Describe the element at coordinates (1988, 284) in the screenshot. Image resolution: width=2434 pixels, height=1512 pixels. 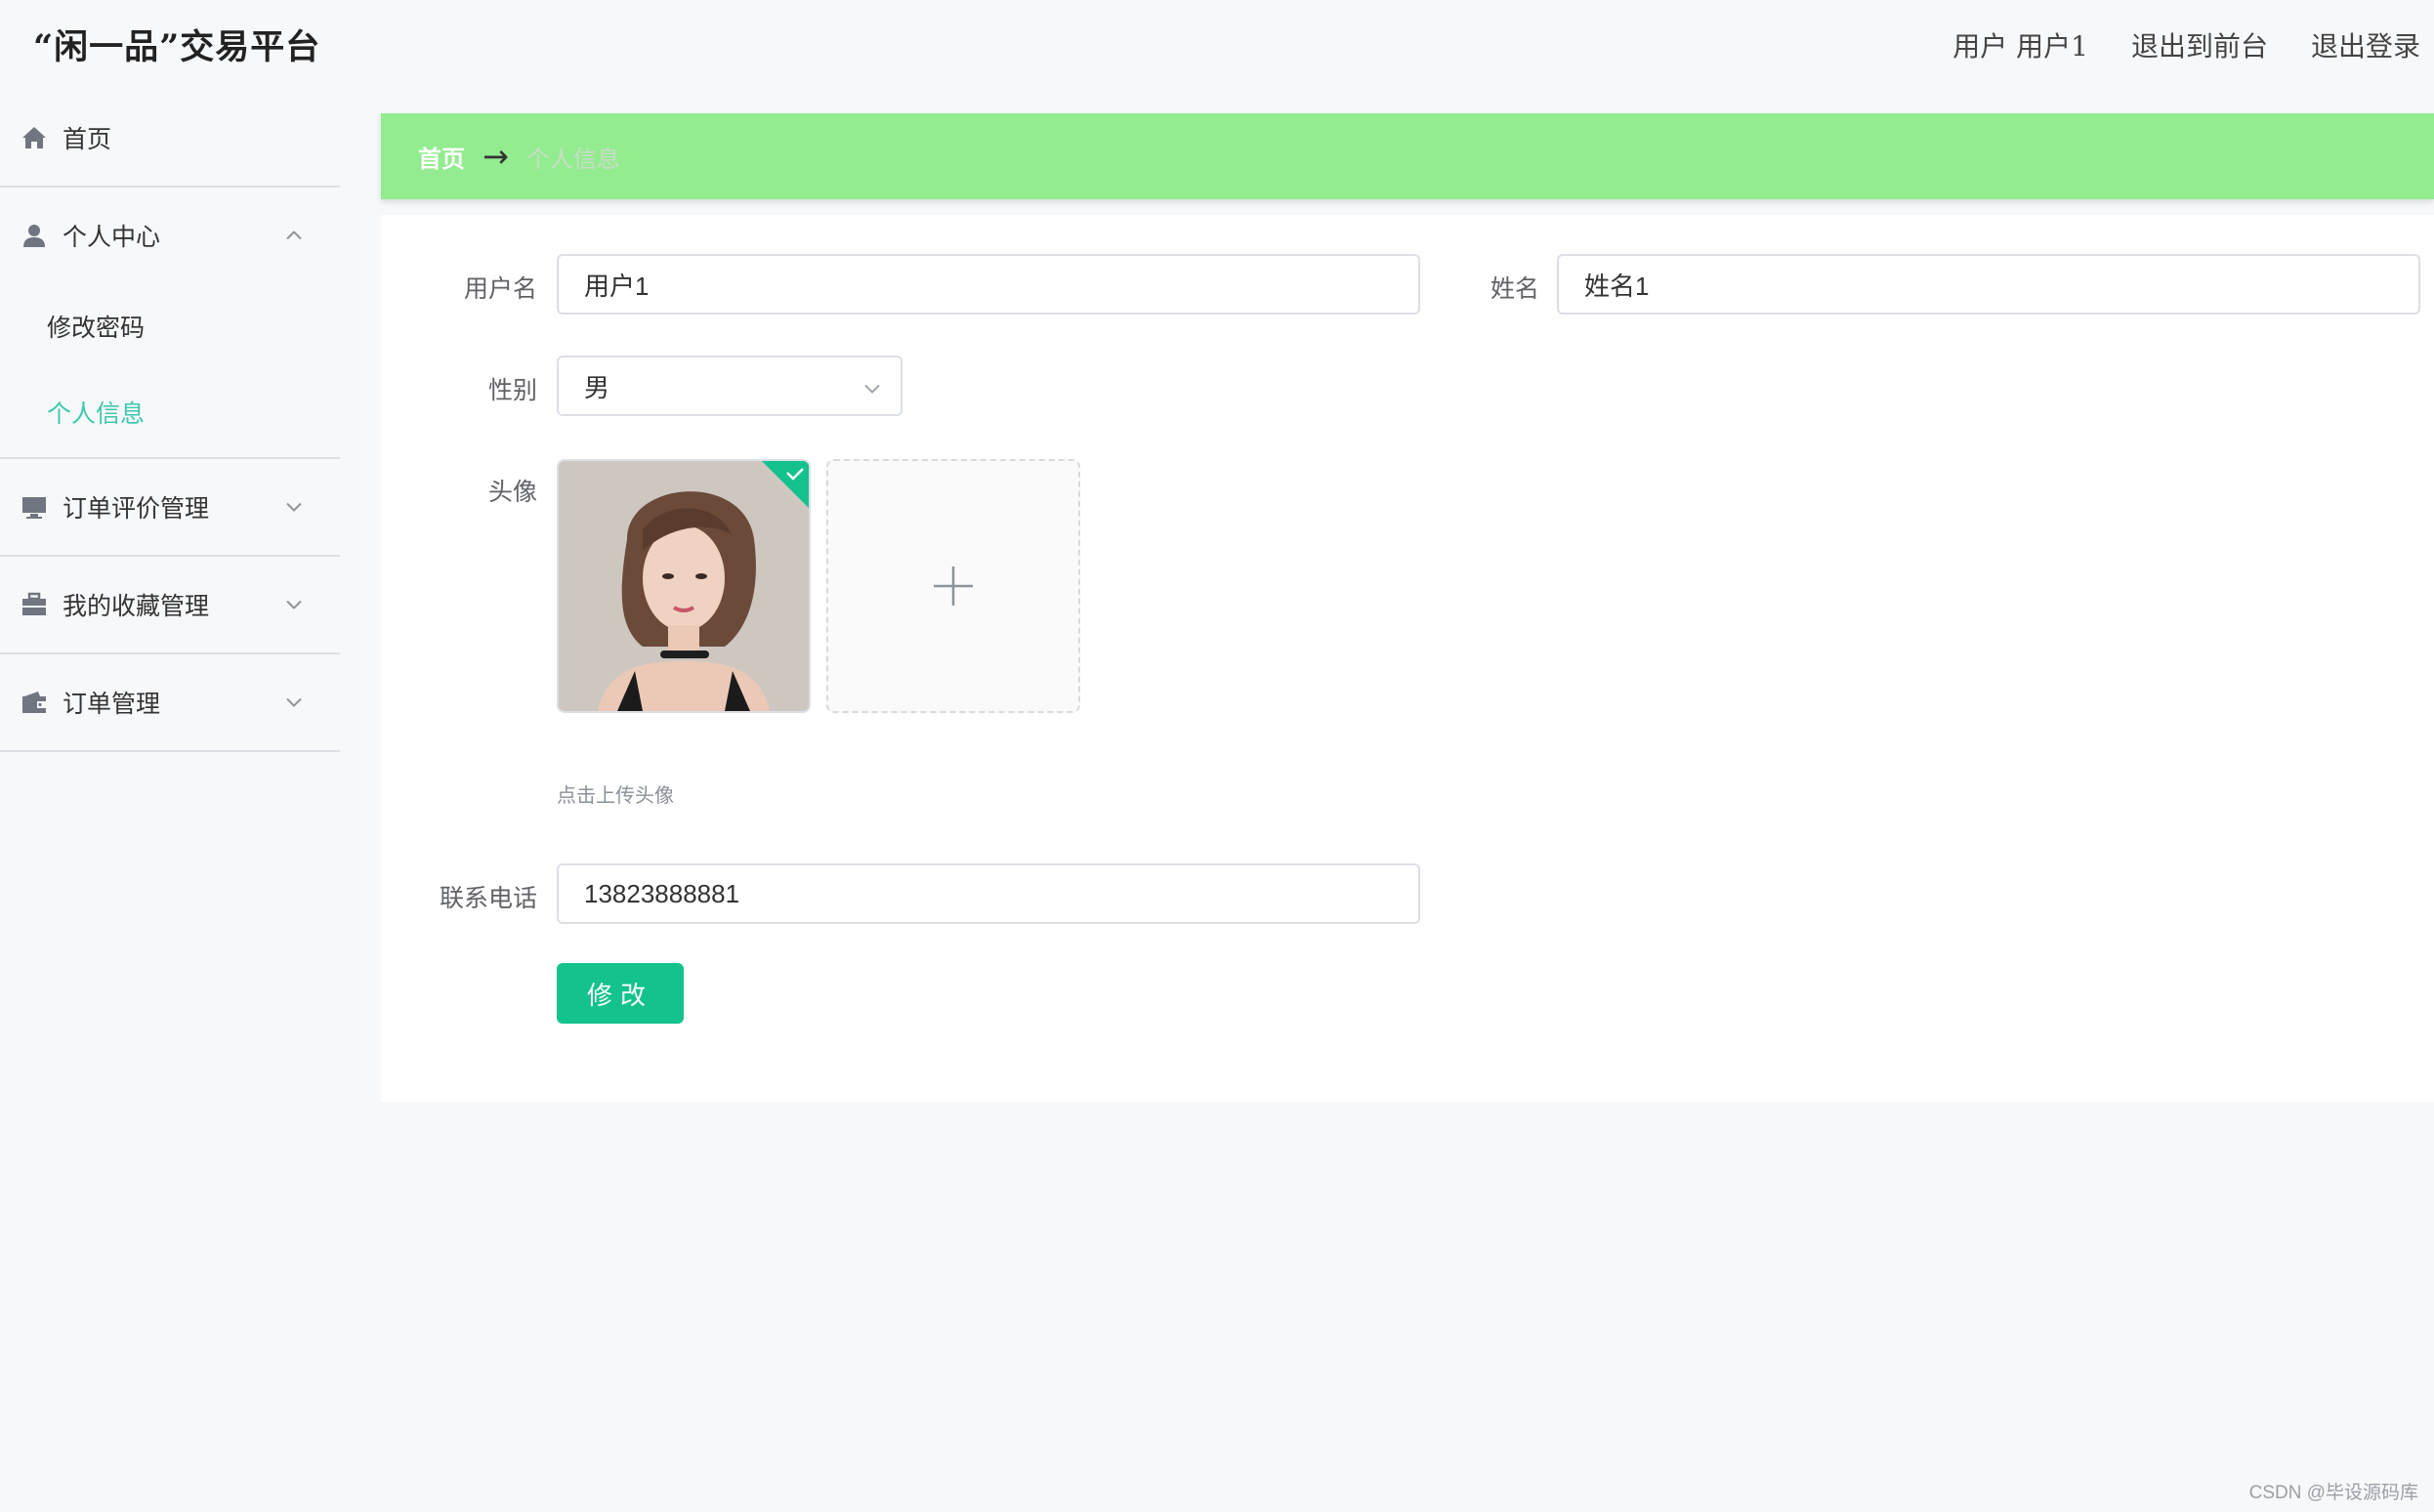
I see `name-input: 姓名1` at that location.